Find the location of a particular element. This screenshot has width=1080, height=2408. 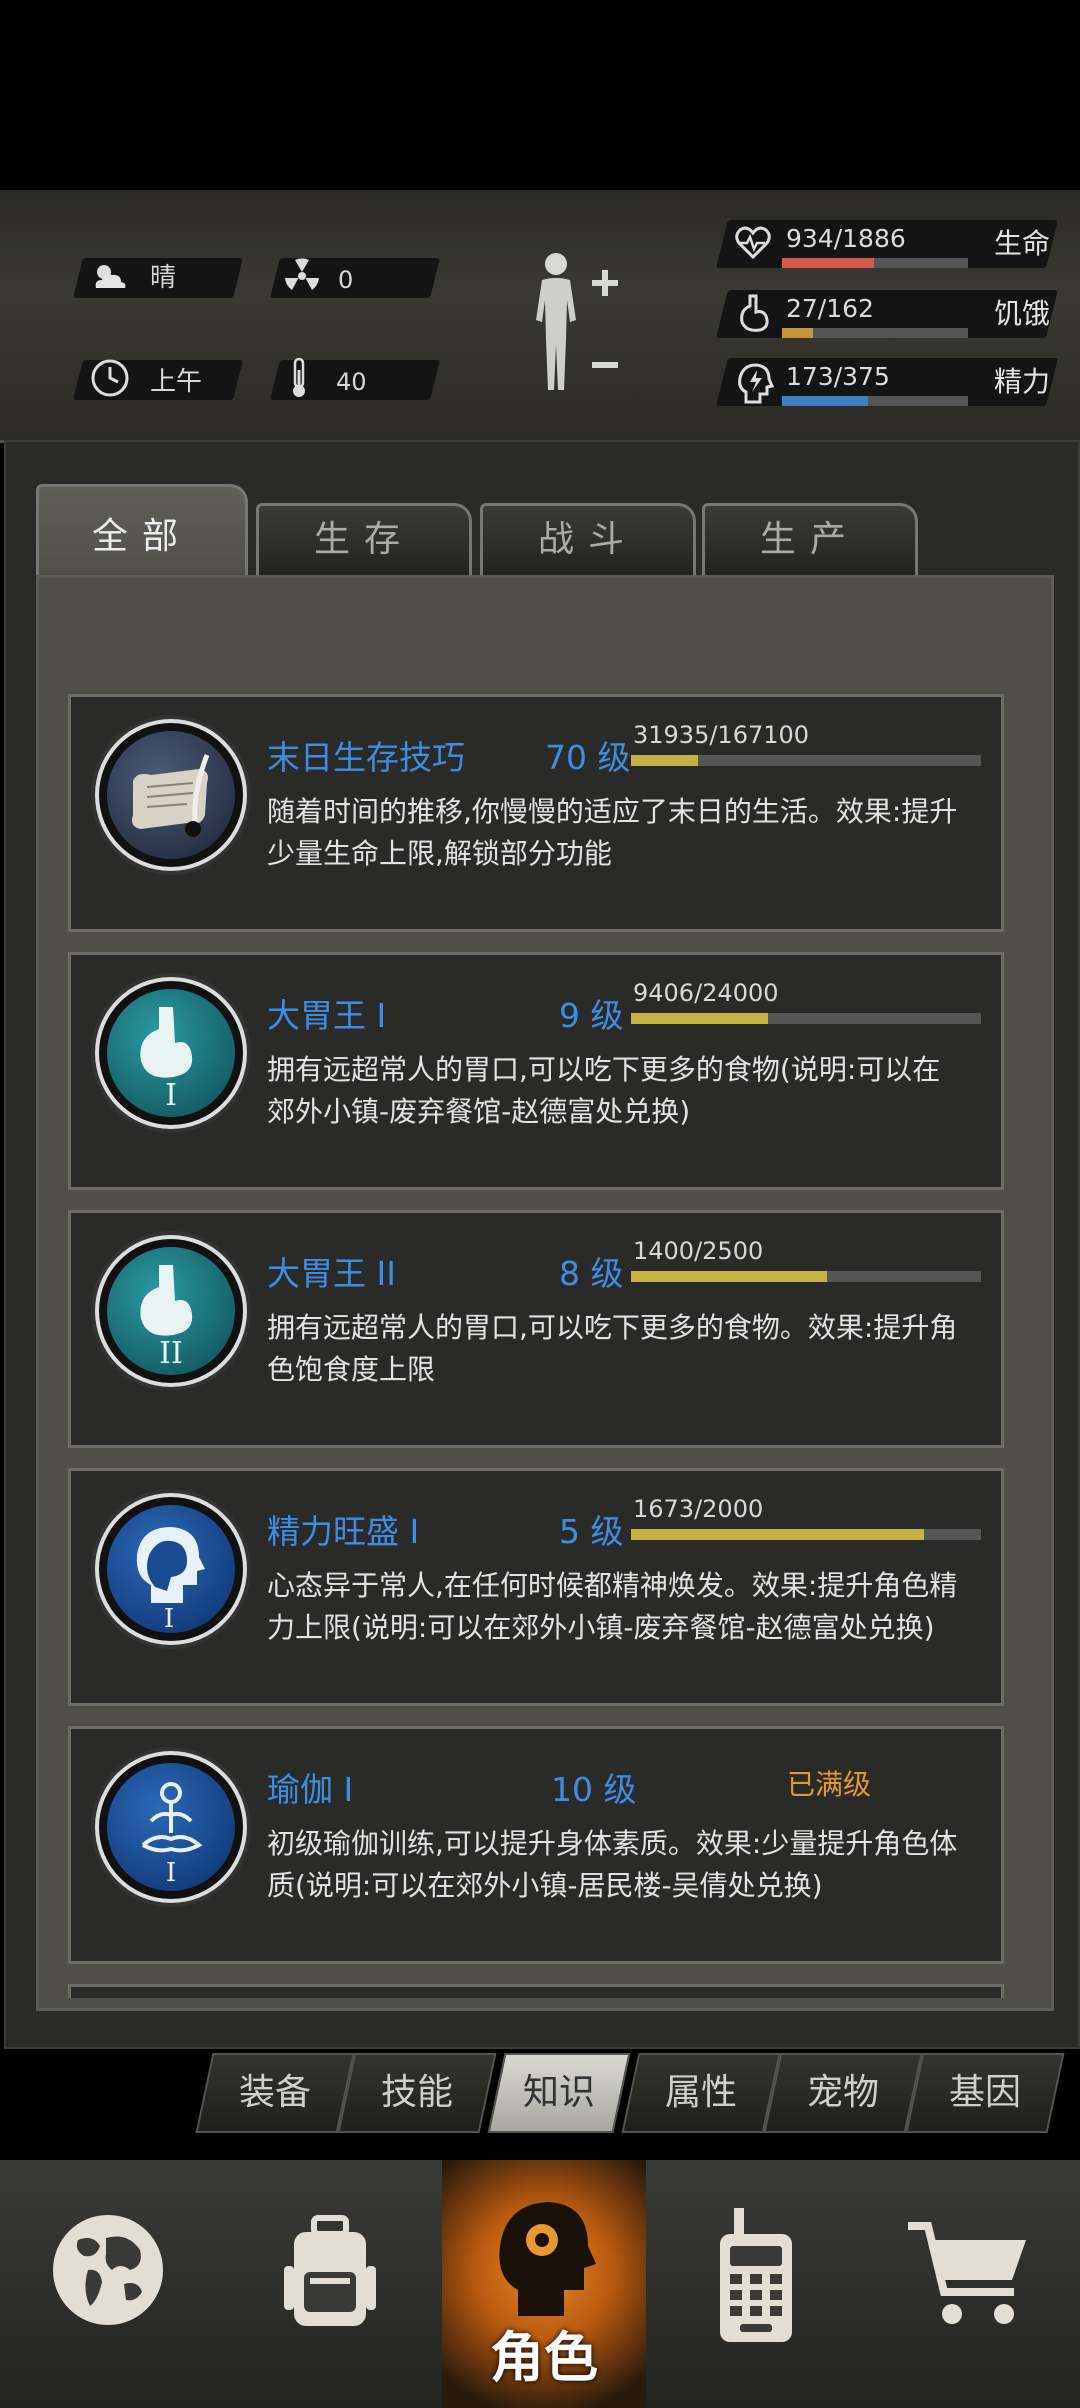

skill-level: 5 级 is located at coordinates (591, 1531).